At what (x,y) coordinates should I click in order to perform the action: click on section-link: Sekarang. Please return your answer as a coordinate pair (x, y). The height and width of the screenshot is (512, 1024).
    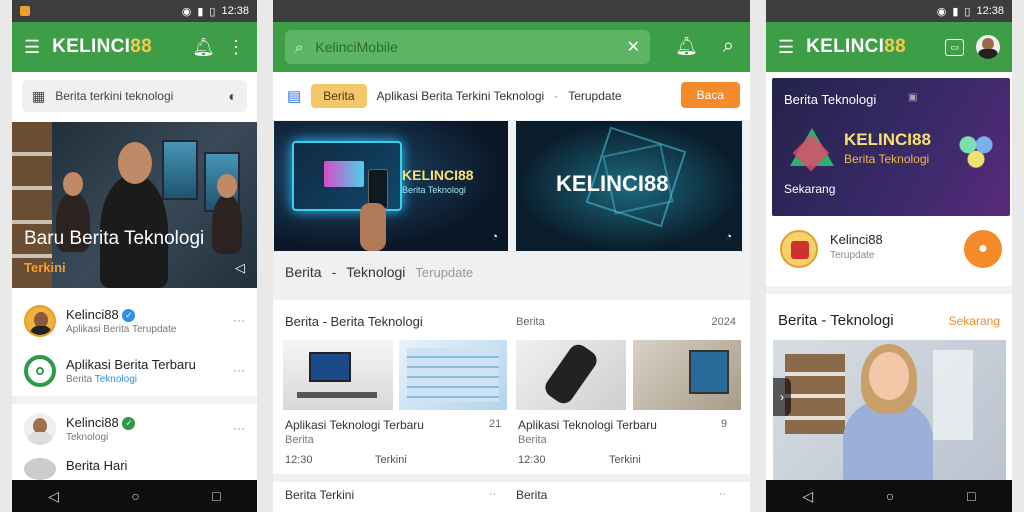
    Looking at the image, I should click on (974, 321).